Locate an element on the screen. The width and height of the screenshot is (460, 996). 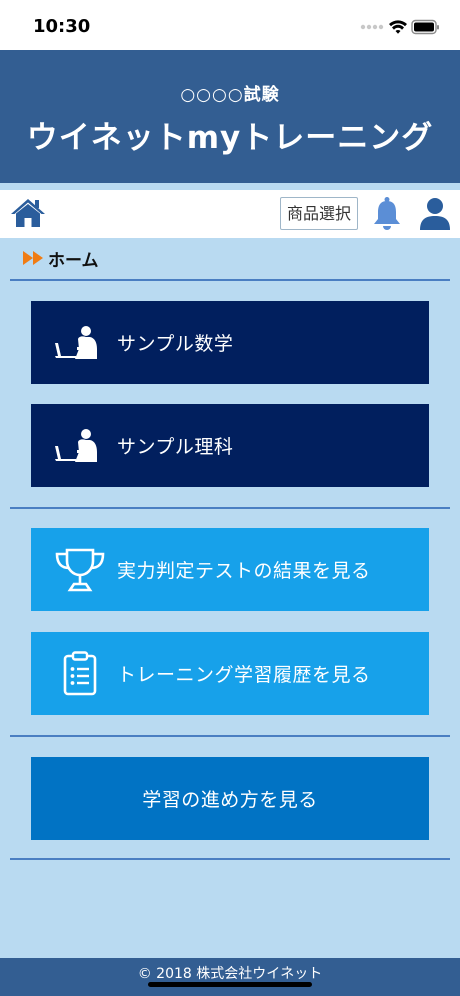
copyright-text: © 2018 株式会社ウイネット is located at coordinates (230, 974).